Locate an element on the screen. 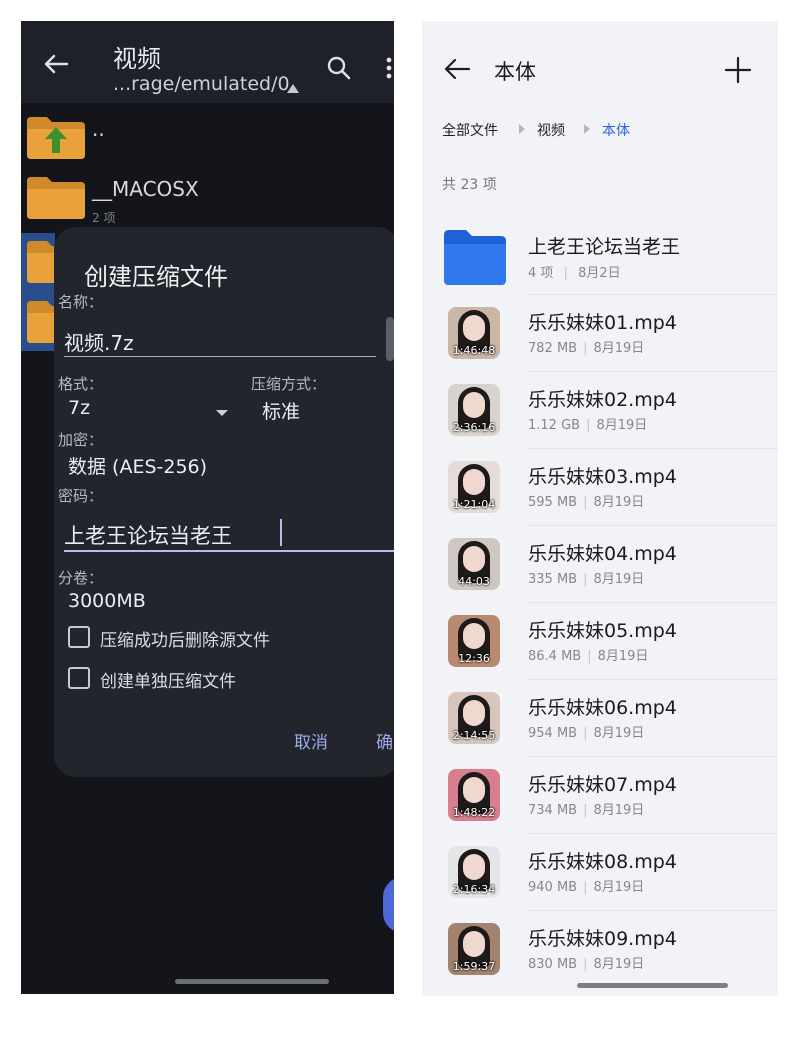  split-select: 3000MB is located at coordinates (107, 601).